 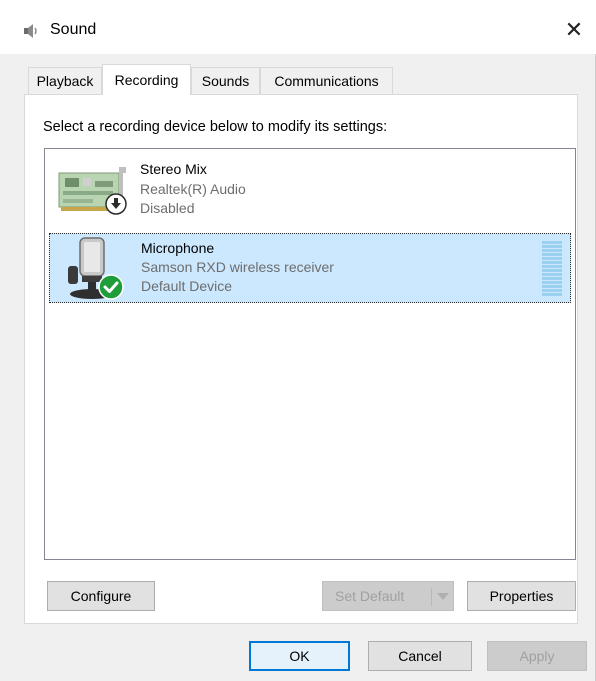 What do you see at coordinates (370, 596) in the screenshot?
I see `button-label: Set Default` at bounding box center [370, 596].